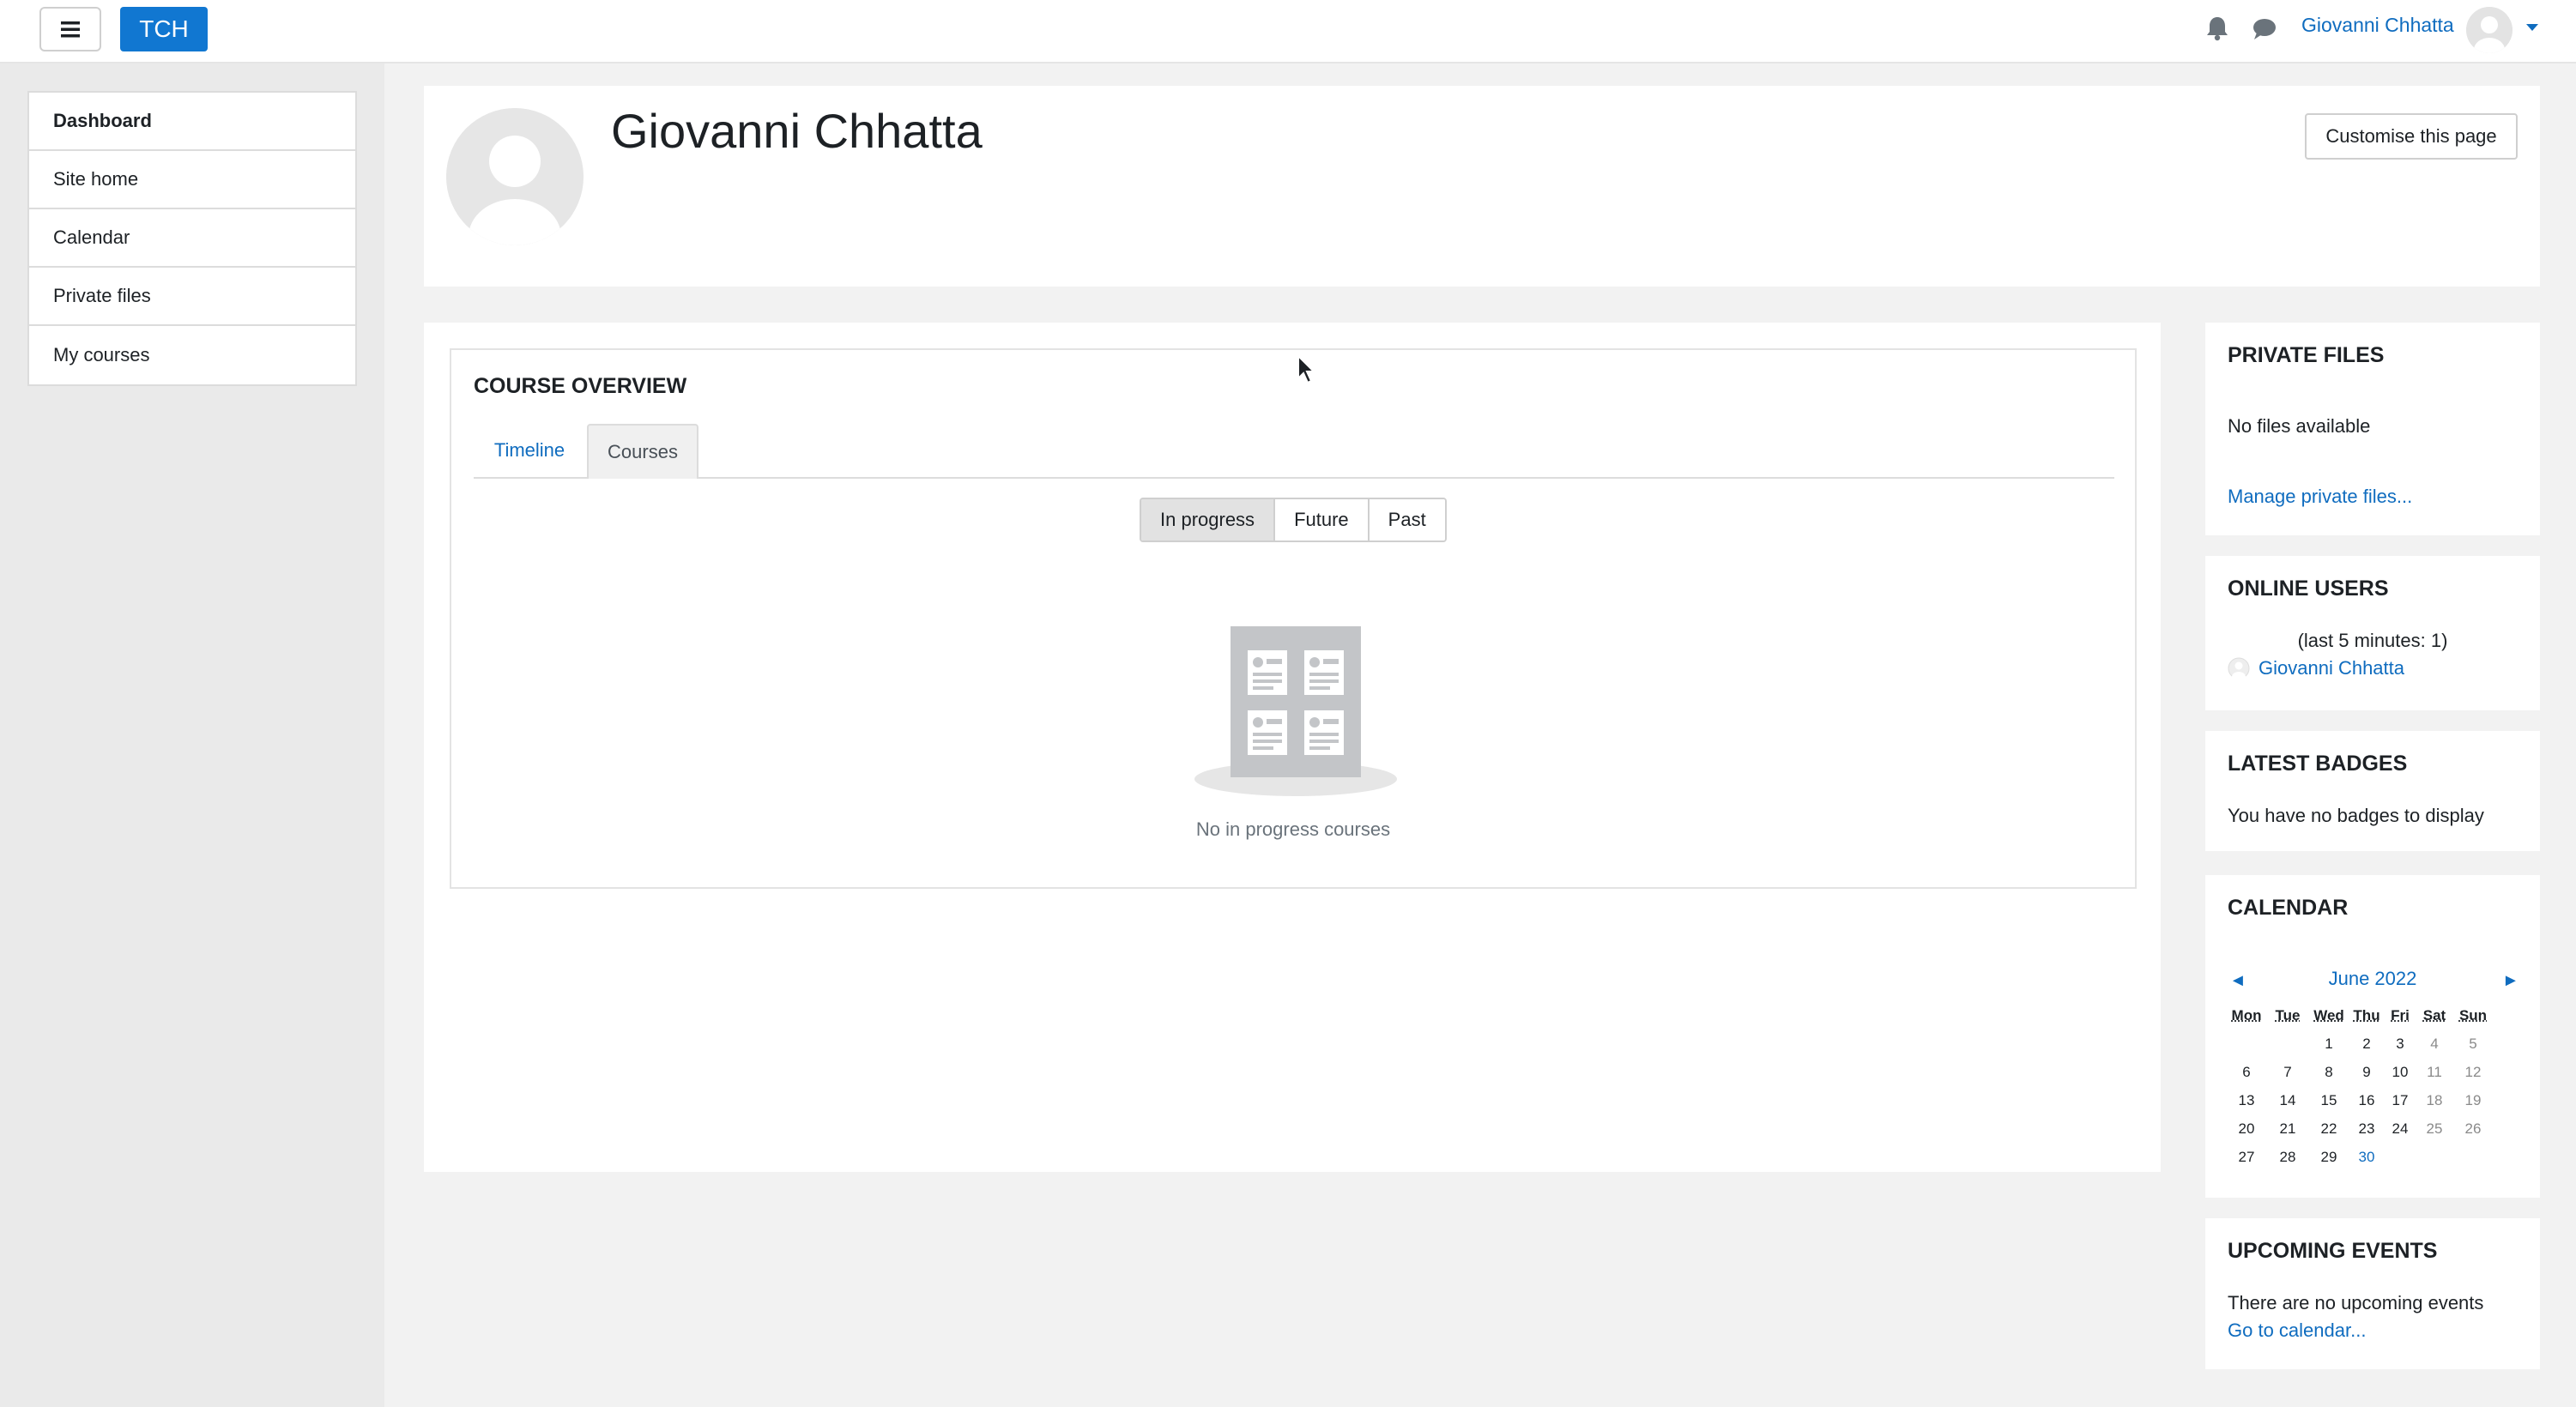 This screenshot has width=2576, height=1407. What do you see at coordinates (642, 451) in the screenshot?
I see `tab-courses: Courses` at bounding box center [642, 451].